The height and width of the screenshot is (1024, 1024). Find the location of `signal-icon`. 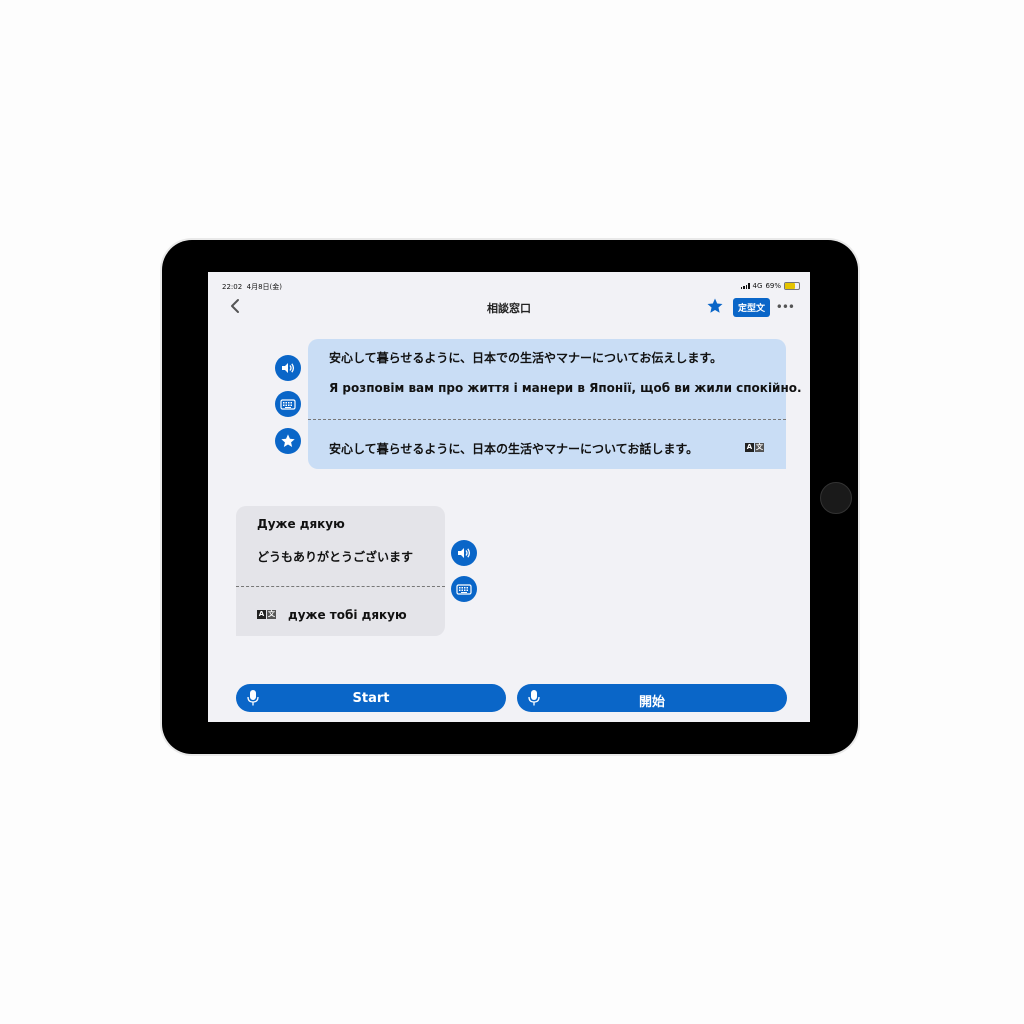

signal-icon is located at coordinates (745, 286).